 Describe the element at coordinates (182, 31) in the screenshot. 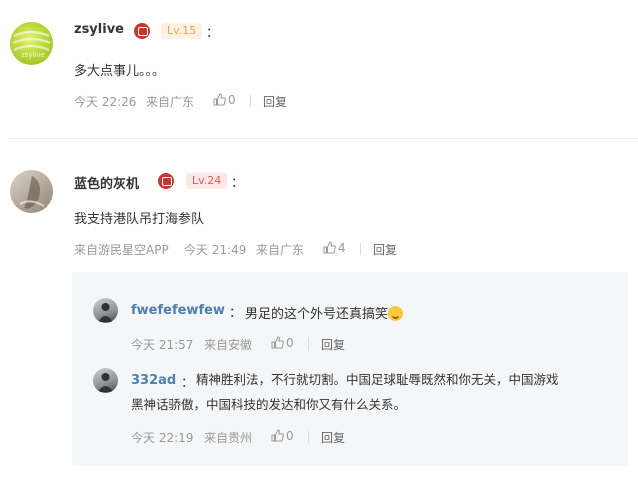

I see `level-badge: Lv.15` at that location.